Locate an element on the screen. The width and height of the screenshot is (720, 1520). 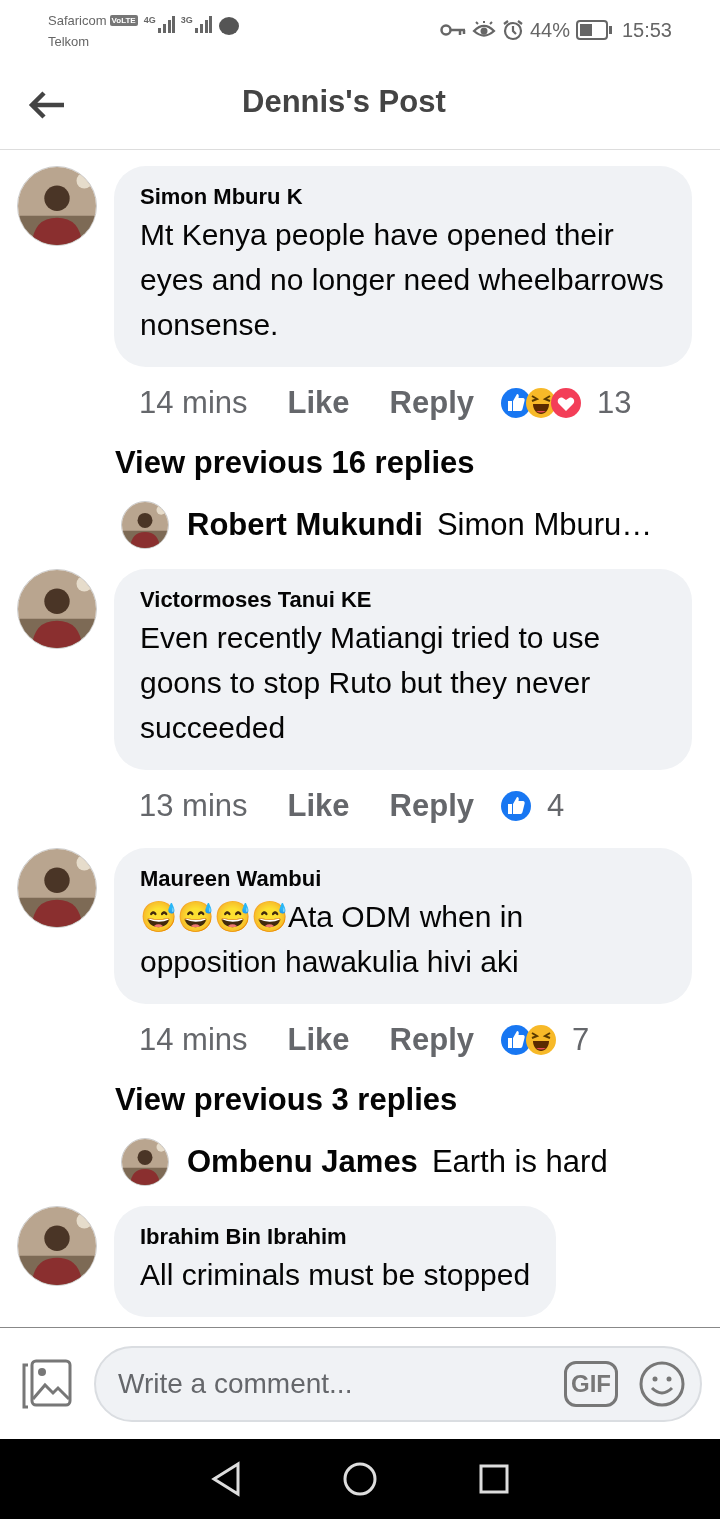
gif-button: GIF is located at coordinates (591, 1383).